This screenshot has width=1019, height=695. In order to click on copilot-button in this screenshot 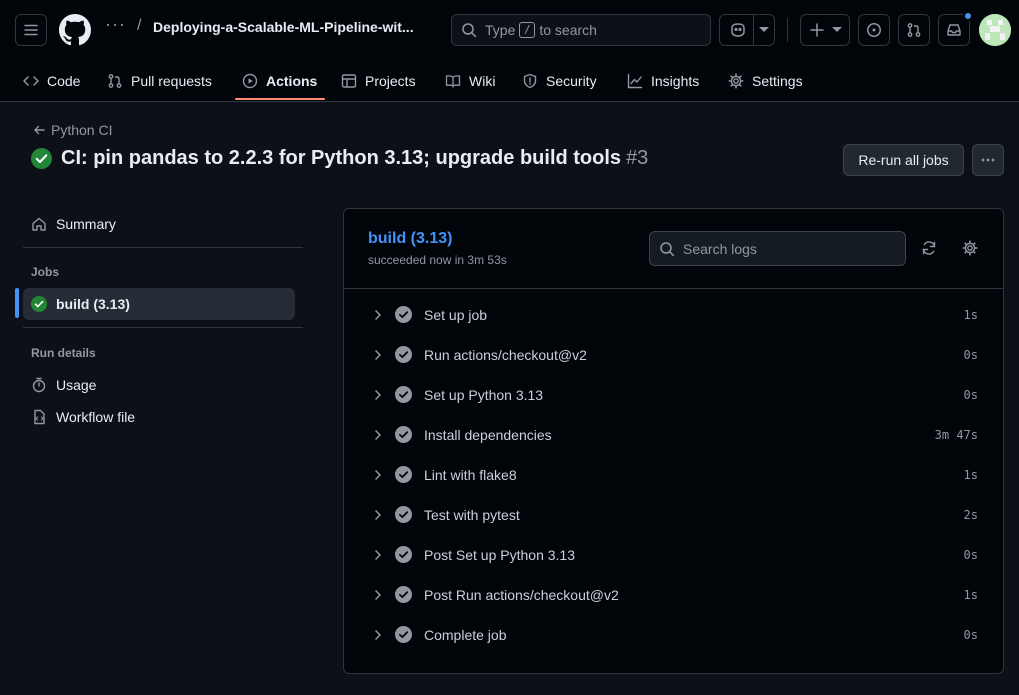, I will do `click(747, 30)`.